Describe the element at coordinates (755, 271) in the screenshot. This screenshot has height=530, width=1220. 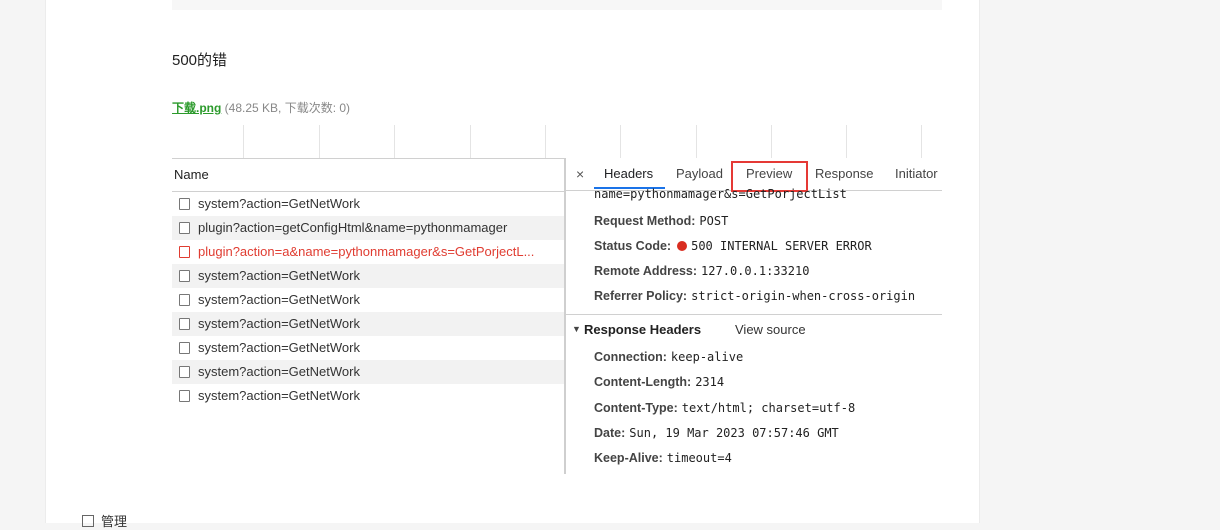
I see `header-value: 127.0.0.1:33210` at that location.